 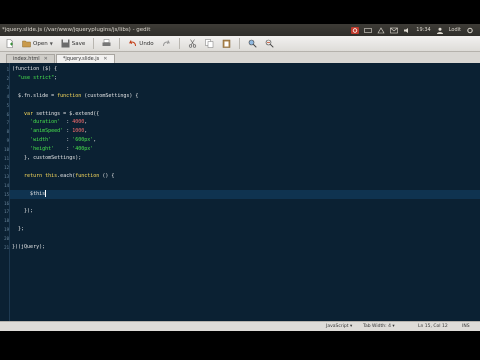 I want to click on volume-icon, so click(x=407, y=30).